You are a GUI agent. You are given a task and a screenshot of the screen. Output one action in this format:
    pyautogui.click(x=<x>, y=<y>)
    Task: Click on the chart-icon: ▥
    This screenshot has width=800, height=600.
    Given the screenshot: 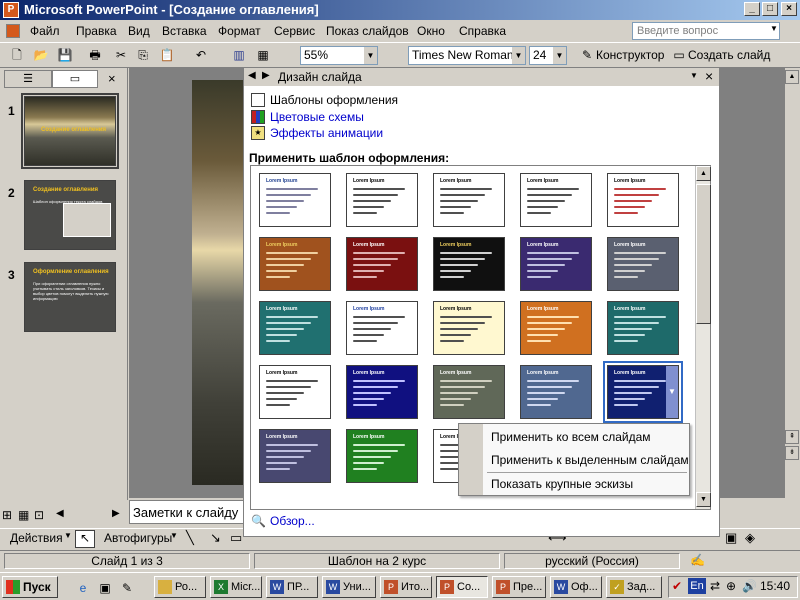 What is the action you would take?
    pyautogui.click(x=239, y=55)
    